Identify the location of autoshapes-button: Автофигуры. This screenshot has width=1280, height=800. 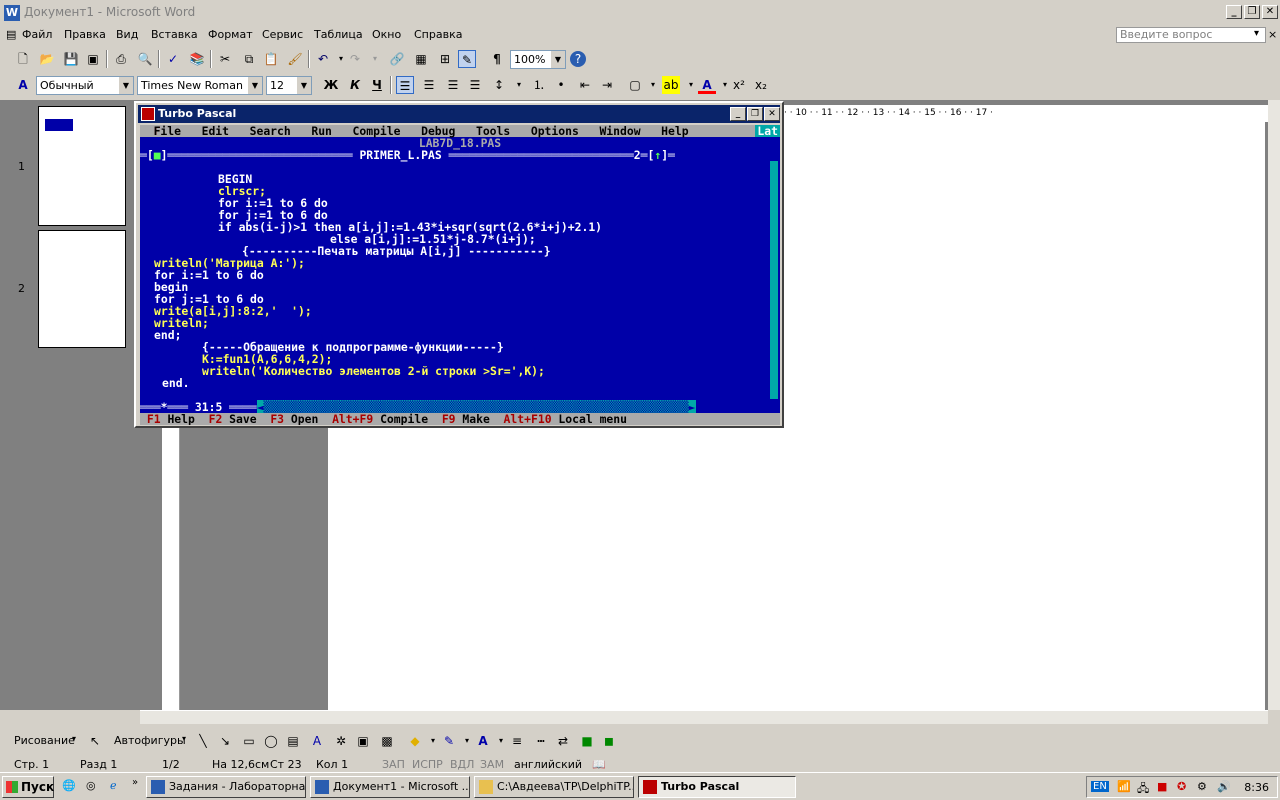
(150, 740).